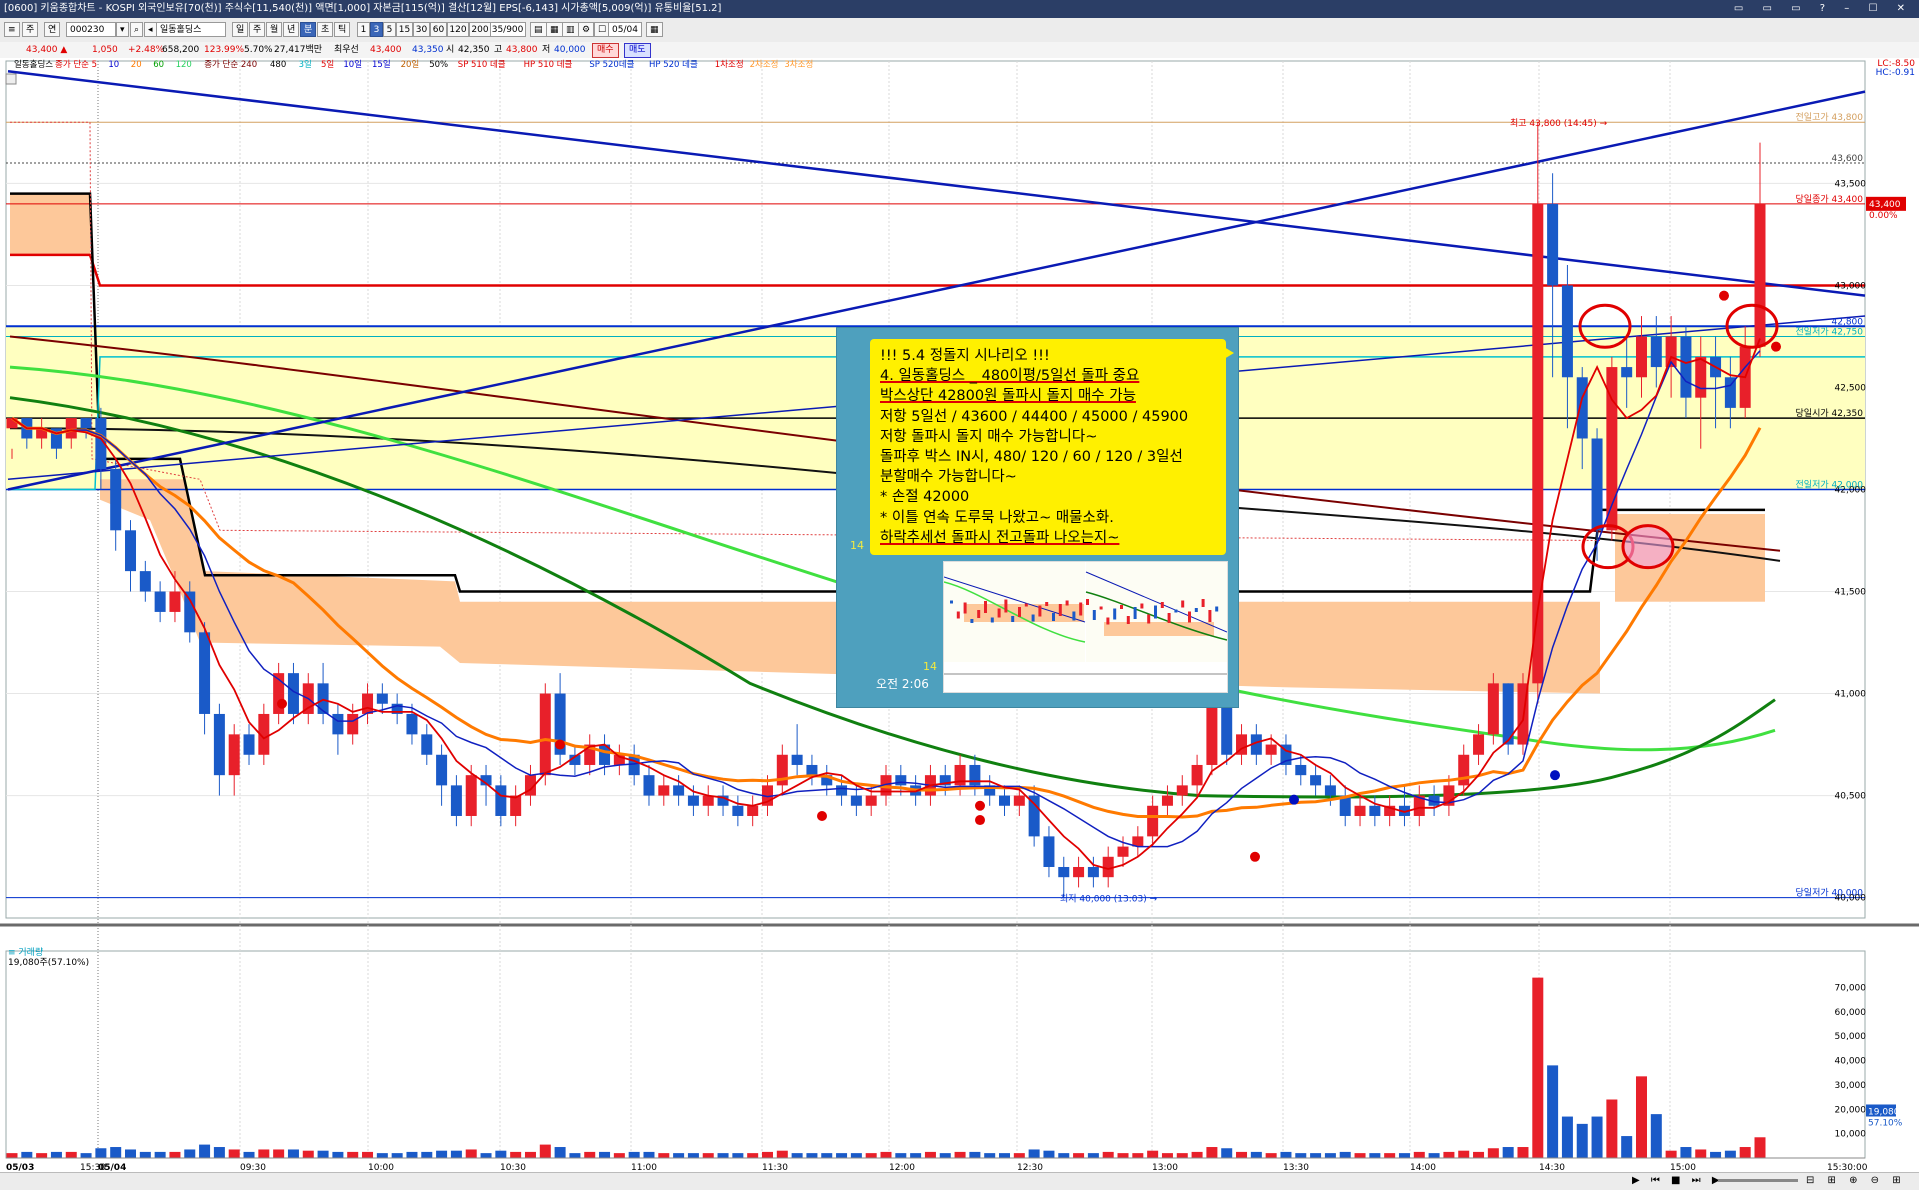 Image resolution: width=1919 pixels, height=1190 pixels. What do you see at coordinates (404, 29) in the screenshot?
I see `interval-button-15: 15` at bounding box center [404, 29].